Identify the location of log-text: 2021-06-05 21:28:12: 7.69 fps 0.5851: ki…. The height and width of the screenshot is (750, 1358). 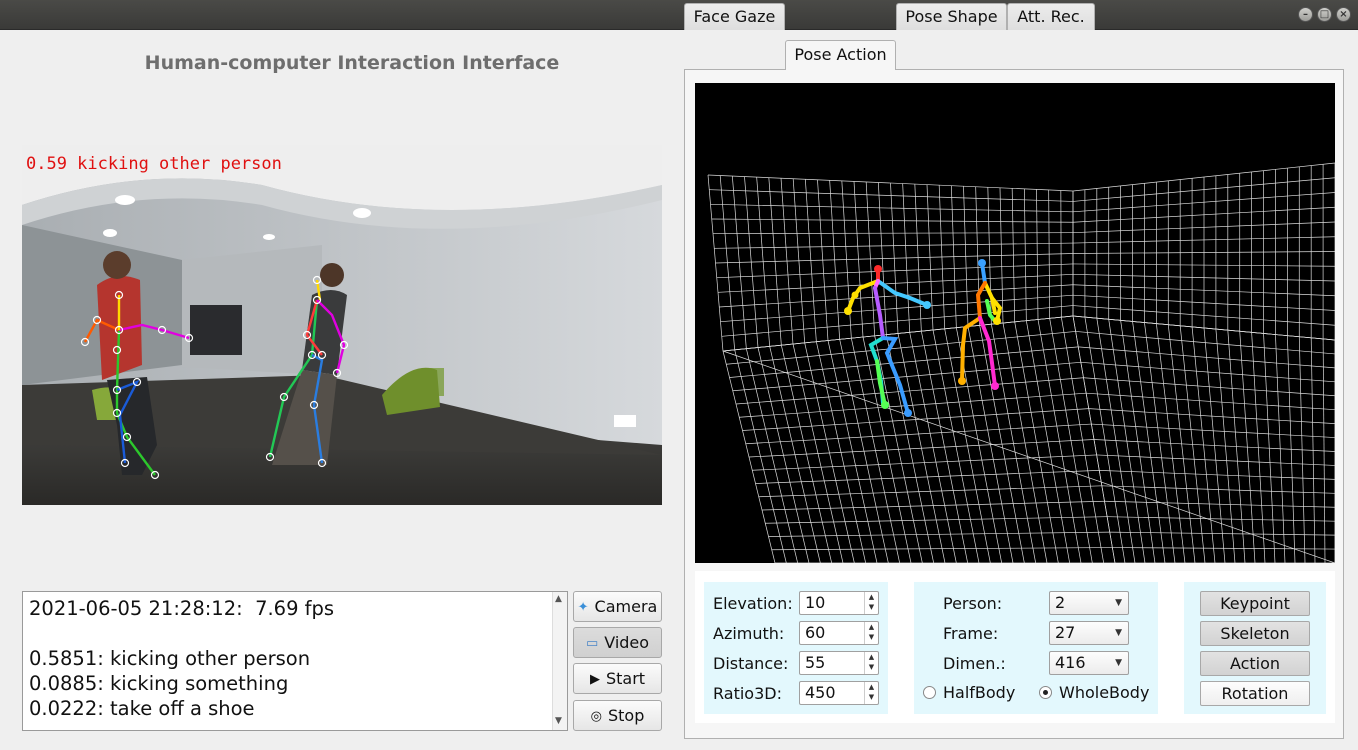
(182, 658).